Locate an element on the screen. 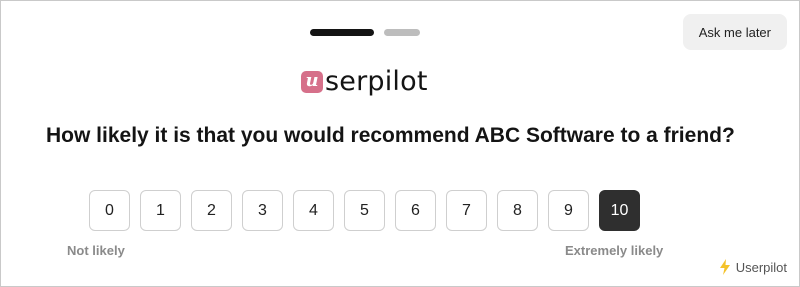 Image resolution: width=800 pixels, height=287 pixels. nps-scale: 0 1 2 3 4 5 6 7 8 9 10 is located at coordinates (364, 210).